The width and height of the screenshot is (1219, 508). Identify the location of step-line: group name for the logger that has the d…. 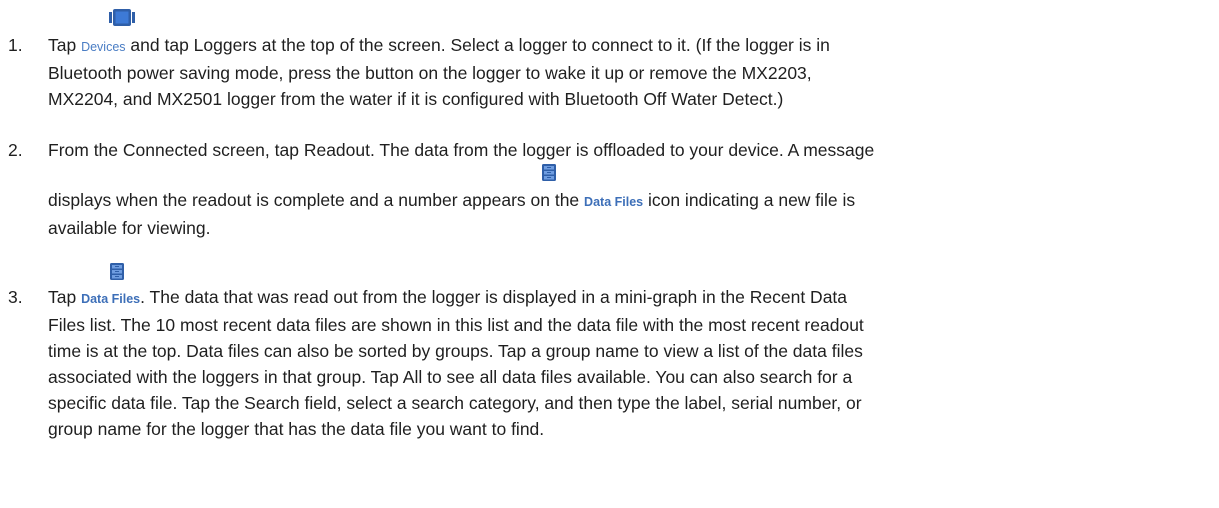
(296, 429).